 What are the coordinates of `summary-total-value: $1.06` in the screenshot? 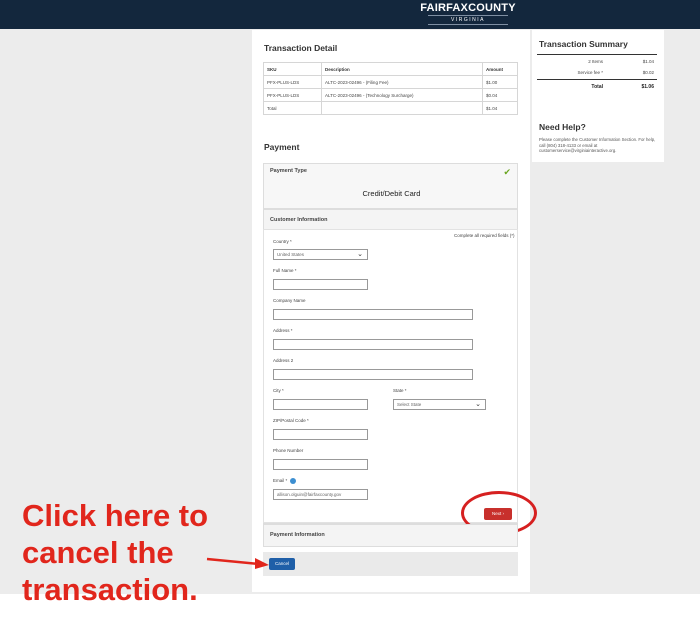 It's located at (647, 87).